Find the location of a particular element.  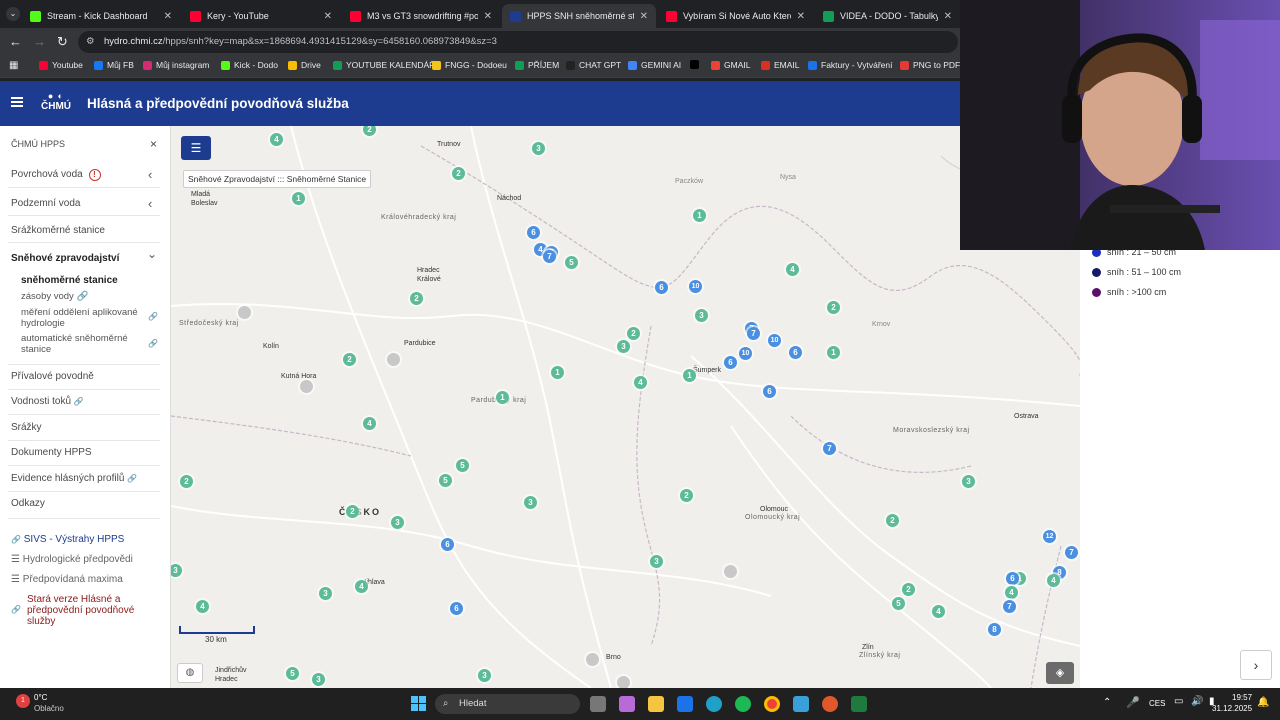

bookmark-item: Faktury - Vytváření is located at coordinates (850, 65).